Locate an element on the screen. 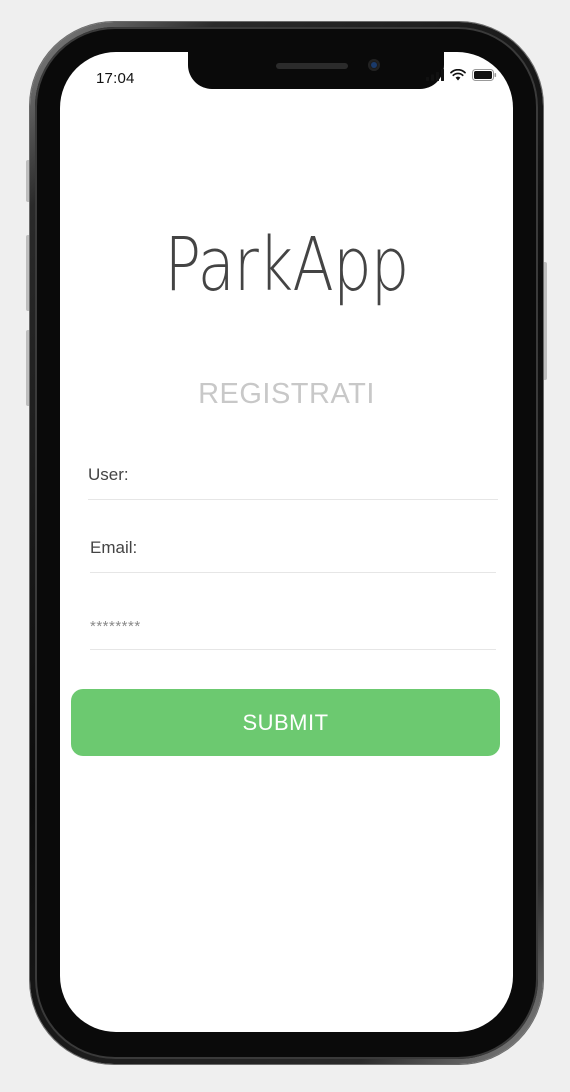 The height and width of the screenshot is (1092, 570). submit-button: SUBMIT is located at coordinates (285, 722).